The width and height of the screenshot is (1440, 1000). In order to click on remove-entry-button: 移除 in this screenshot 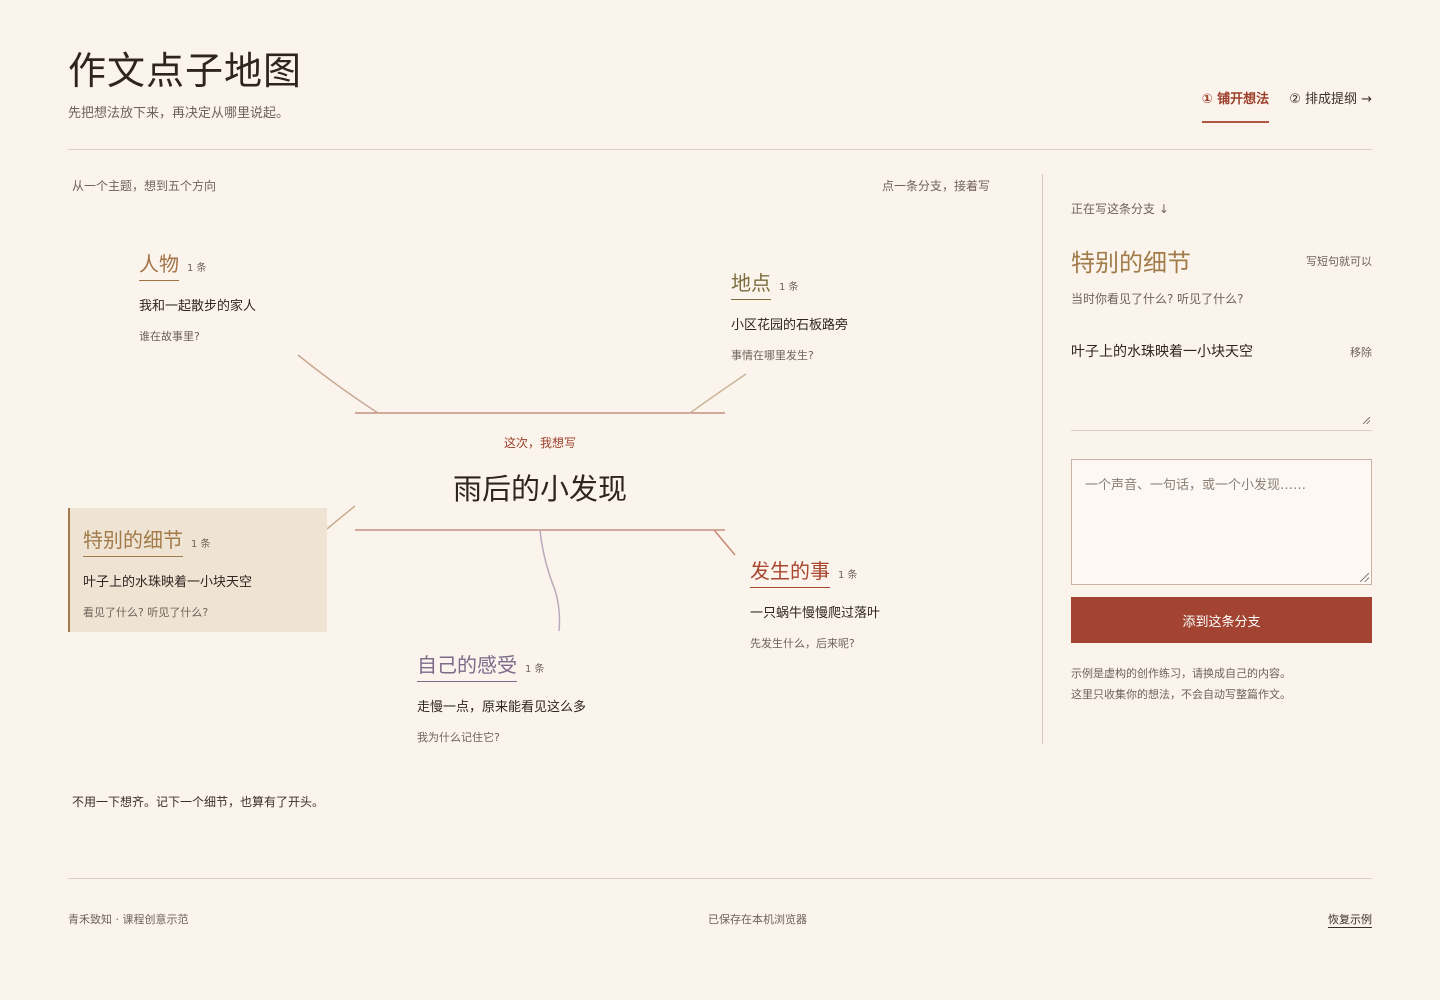, I will do `click(1361, 352)`.